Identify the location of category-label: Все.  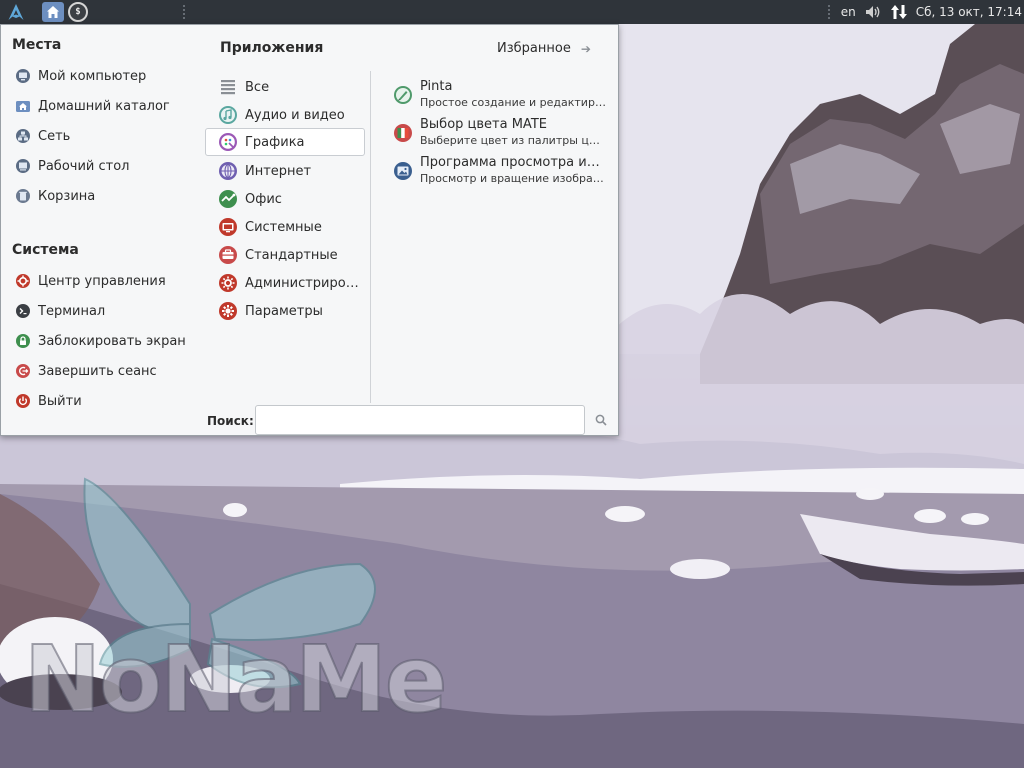
(257, 87).